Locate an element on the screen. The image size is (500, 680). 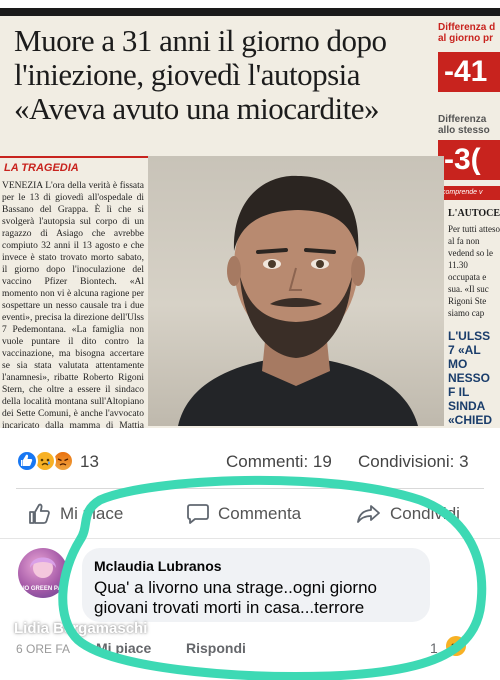
right-column-heading: L'AUTOCERT is located at coordinates (474, 213).